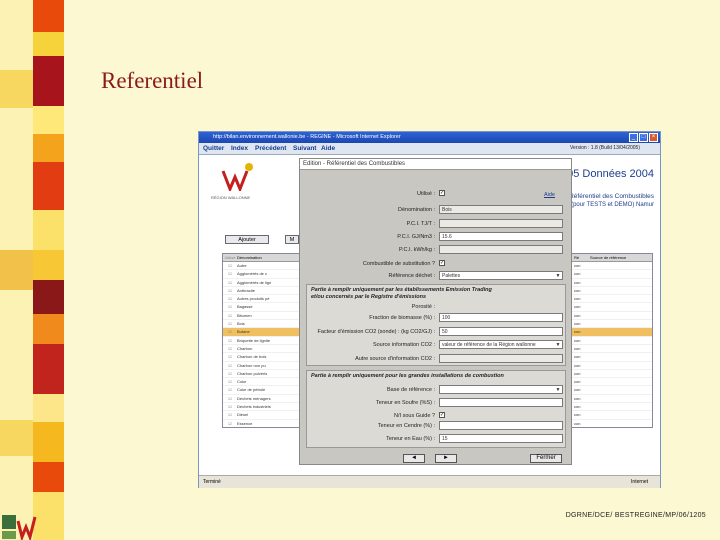 The image size is (720, 540). What do you see at coordinates (433, 426) in the screenshot?
I see `row-teneur-cendre: Teneur en Cendre (%) :` at bounding box center [433, 426].